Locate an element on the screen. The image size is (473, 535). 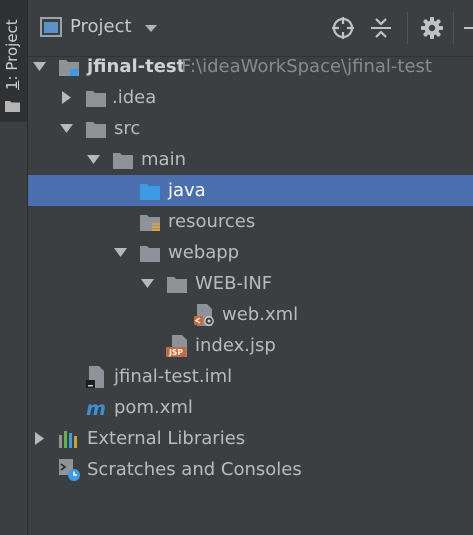
tree-row-webapp: webapp is located at coordinates (250, 252).